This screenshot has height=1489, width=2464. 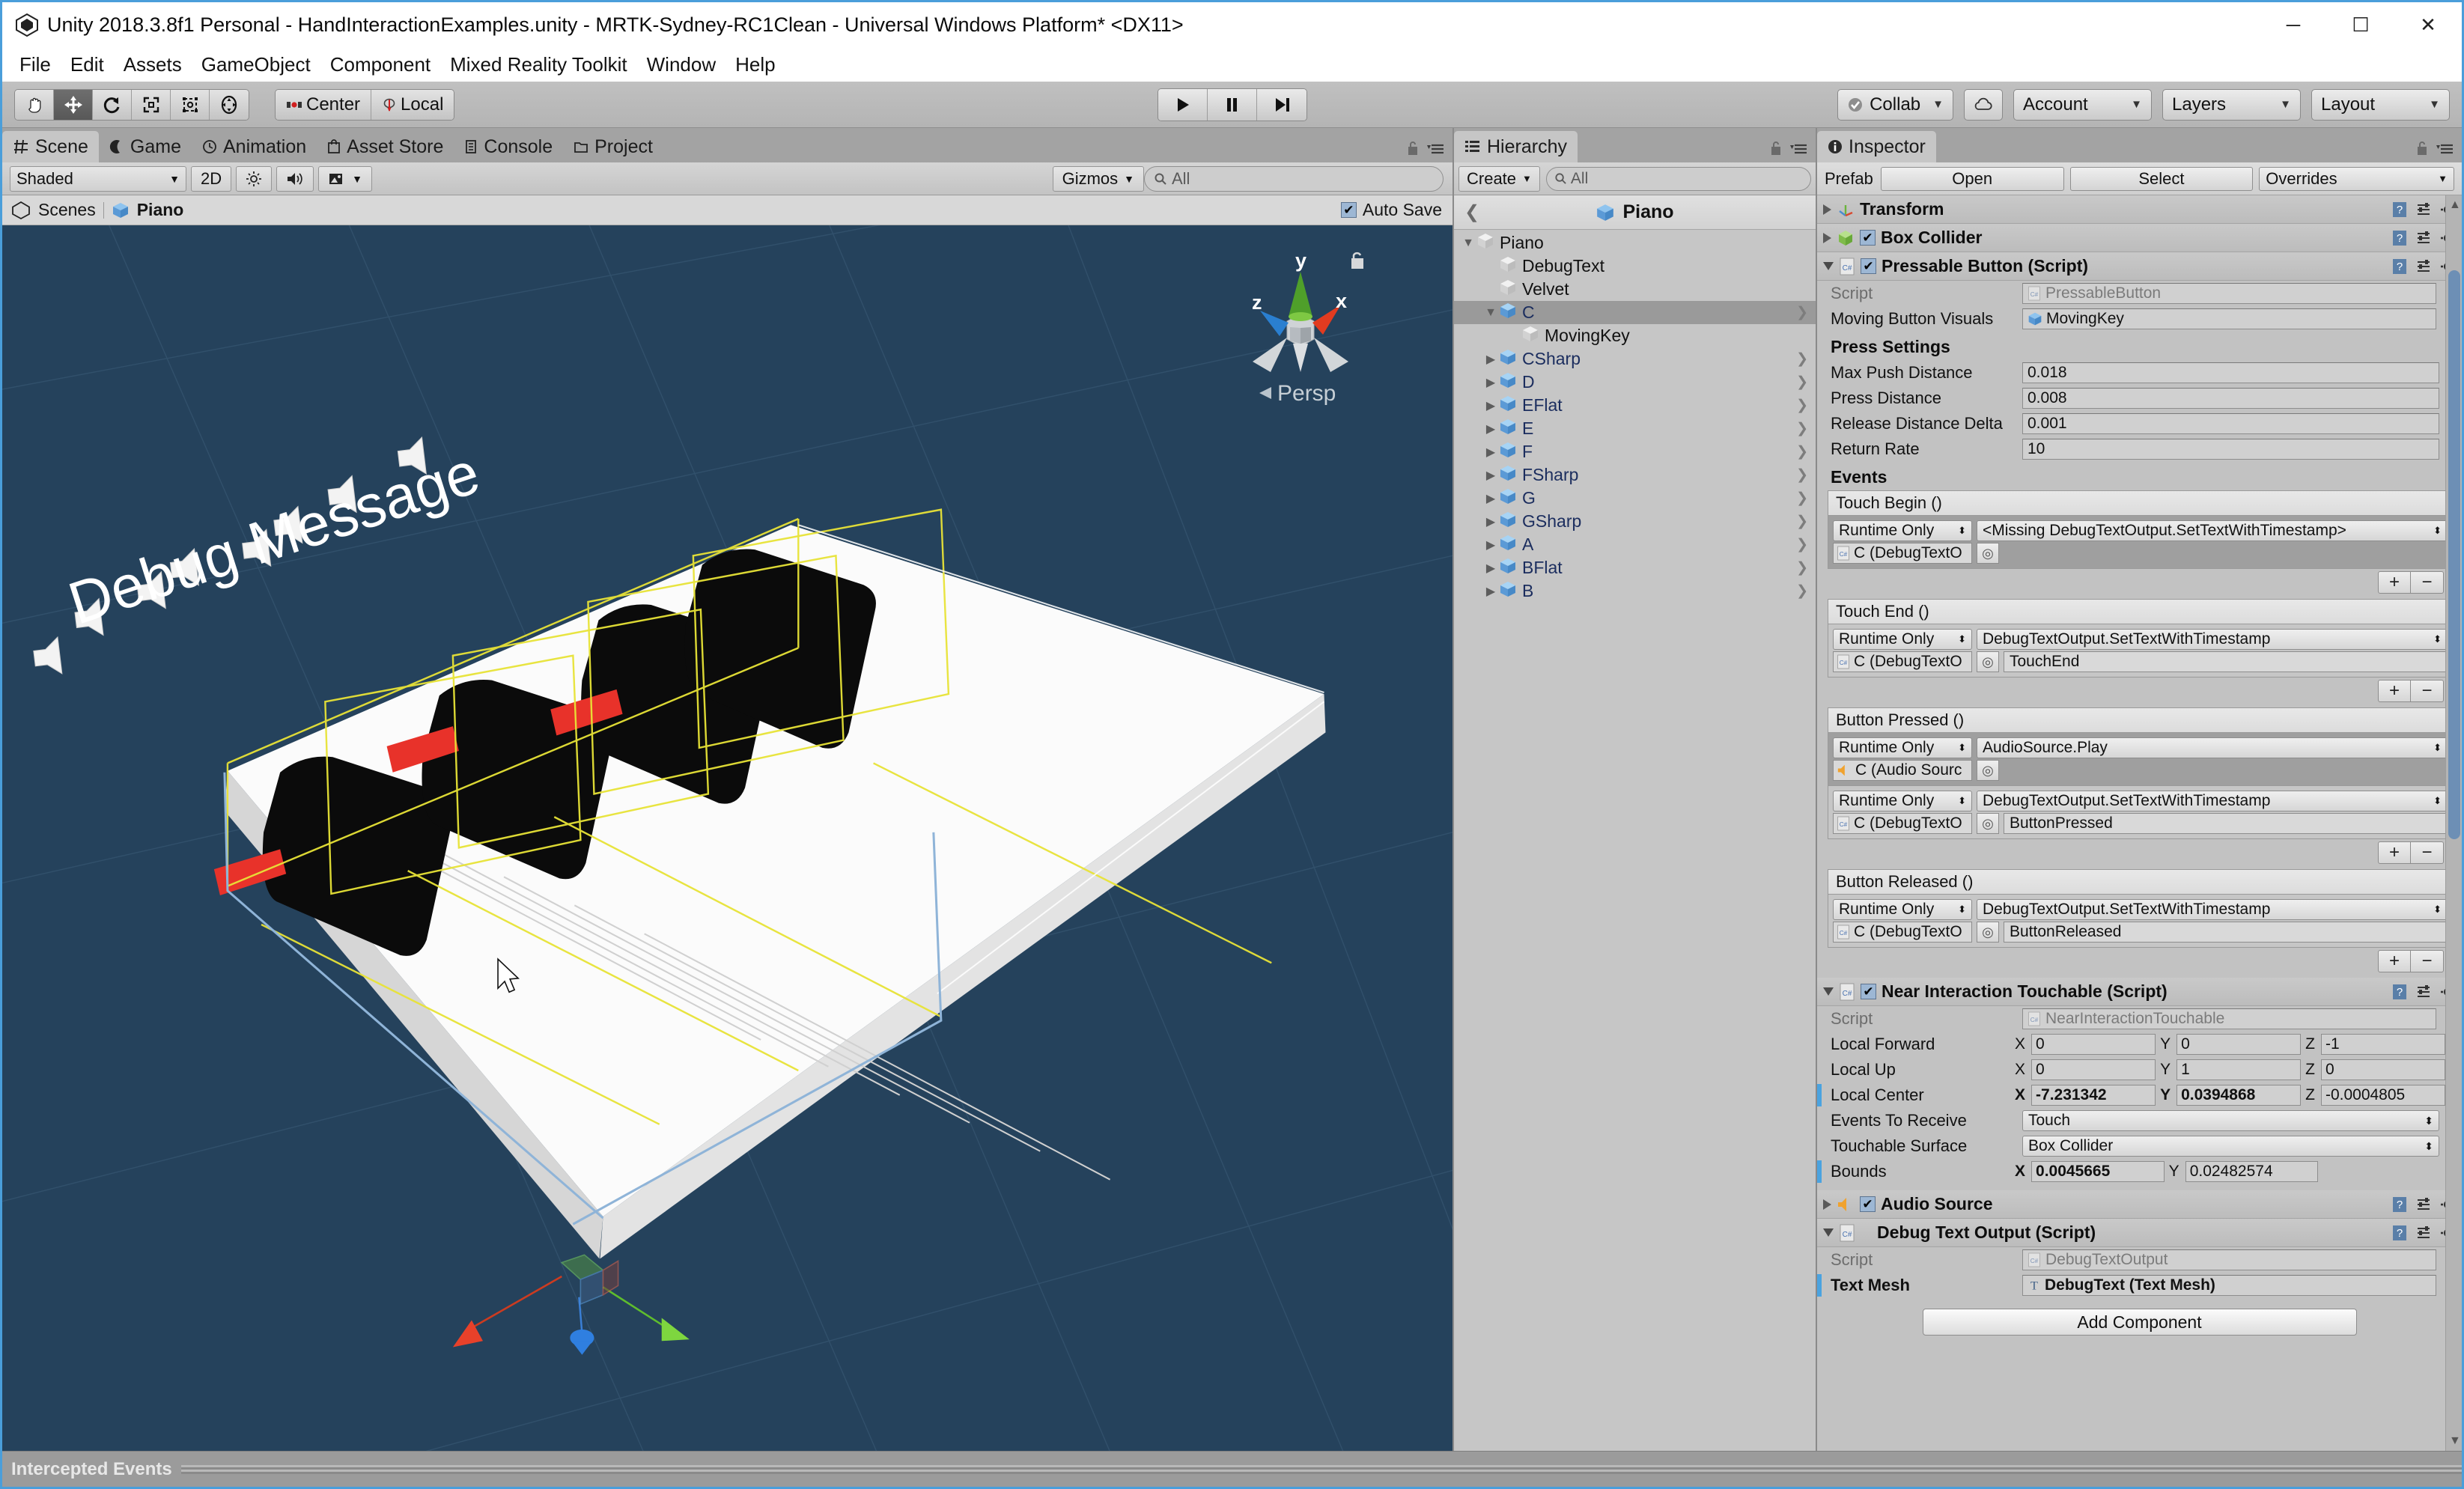 What do you see at coordinates (2230, 1120) in the screenshot?
I see `events-to-receive-dropdown: Touch ⬍` at bounding box center [2230, 1120].